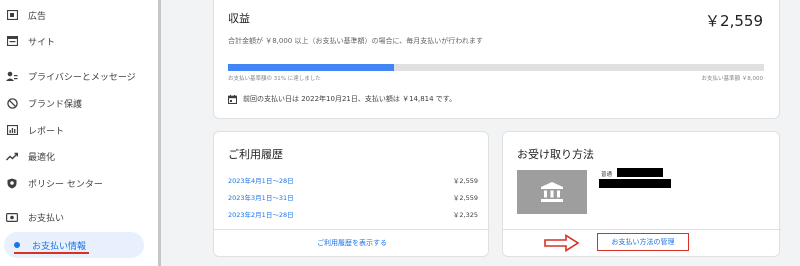 The image size is (800, 266). Describe the element at coordinates (65, 184) in the screenshot. I see `sidebar-item-label: ポリシー センター` at that location.